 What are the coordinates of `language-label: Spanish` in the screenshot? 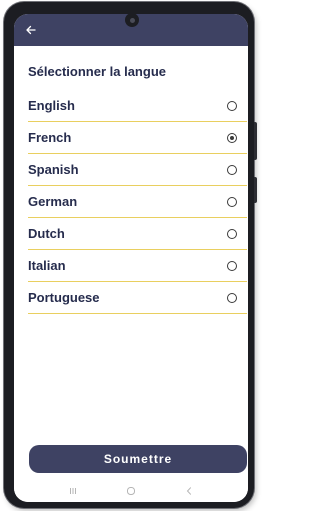 It's located at (53, 169).